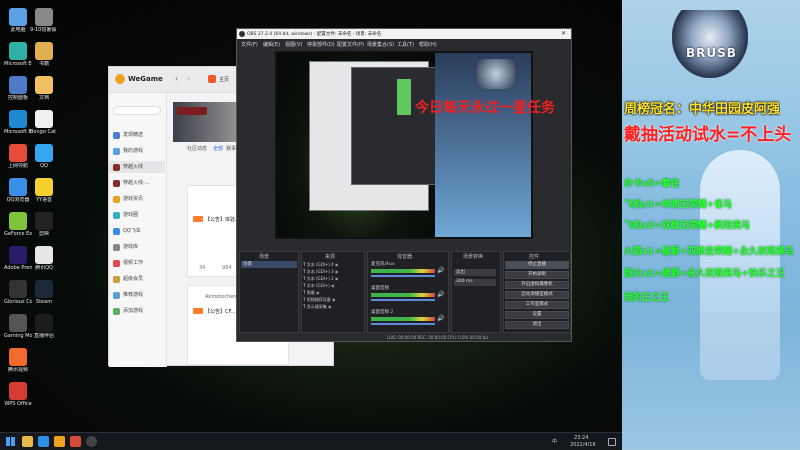  I want to click on taskbar-date: 2022/4/16, so click(583, 445).